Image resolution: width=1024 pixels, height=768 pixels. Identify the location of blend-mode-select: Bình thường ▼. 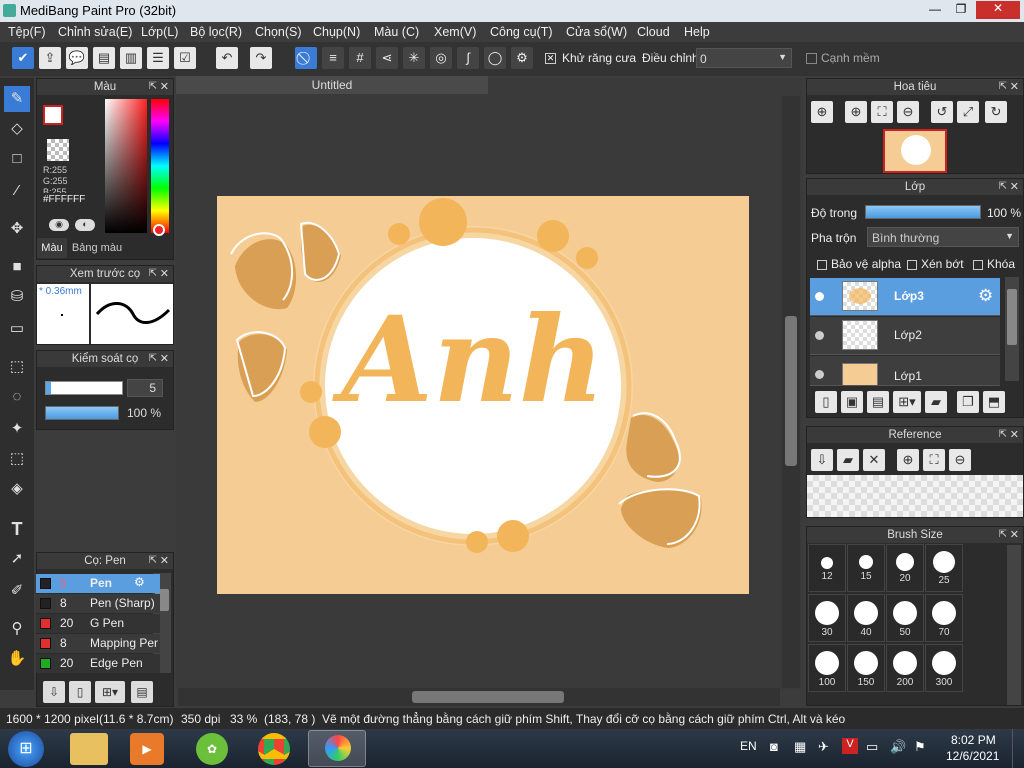
(943, 237).